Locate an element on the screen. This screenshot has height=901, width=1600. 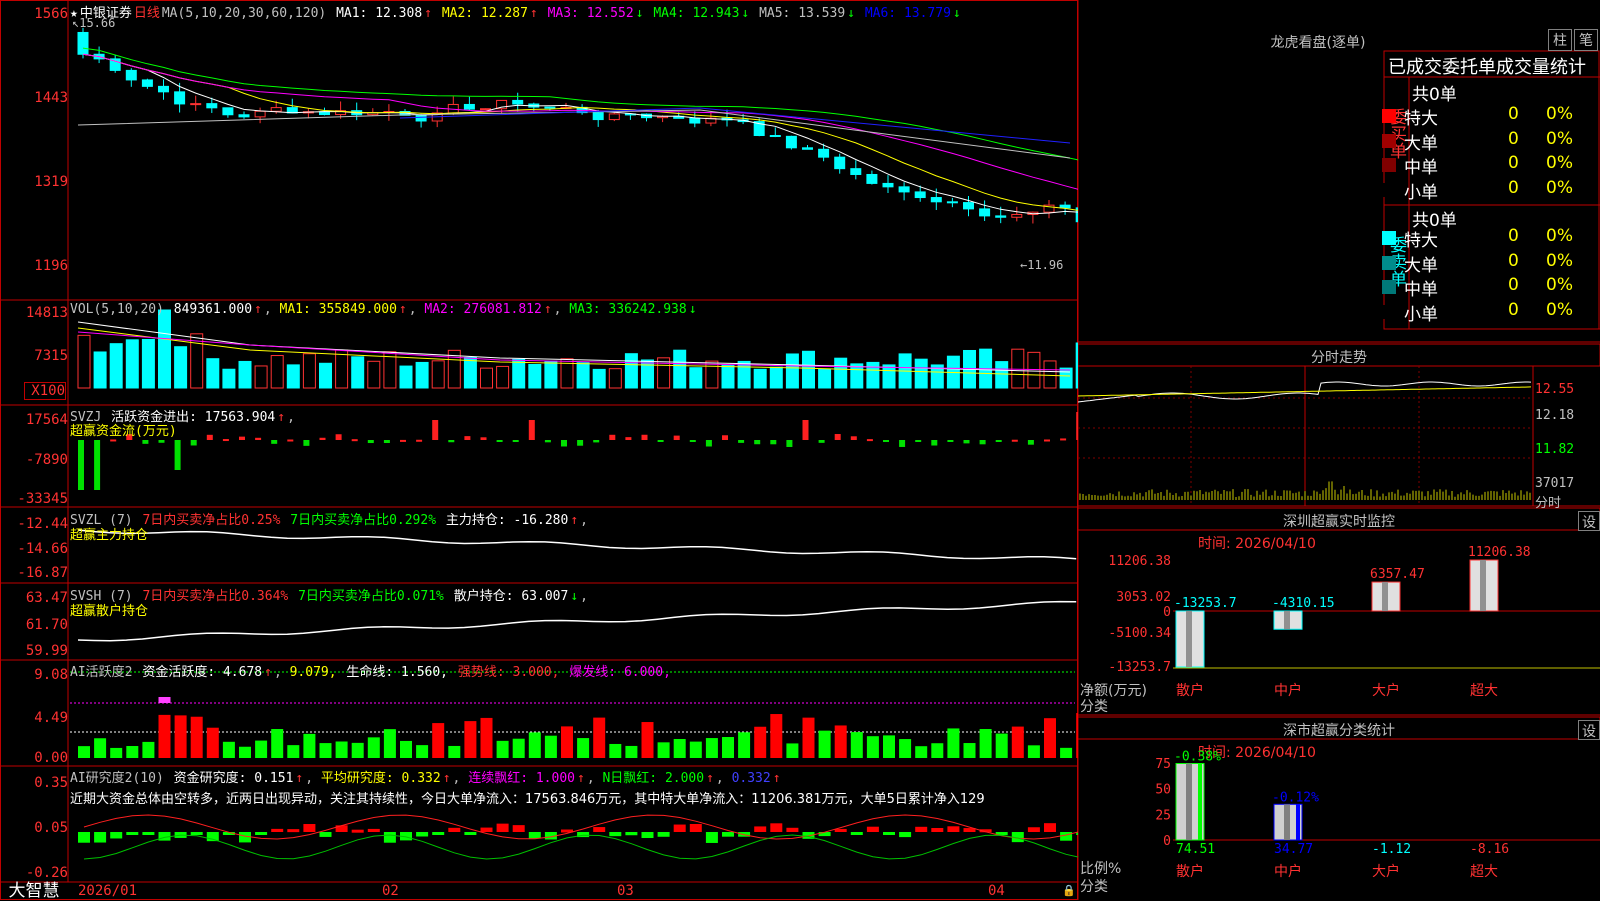
period-label: 日线 is located at coordinates (147, 13).